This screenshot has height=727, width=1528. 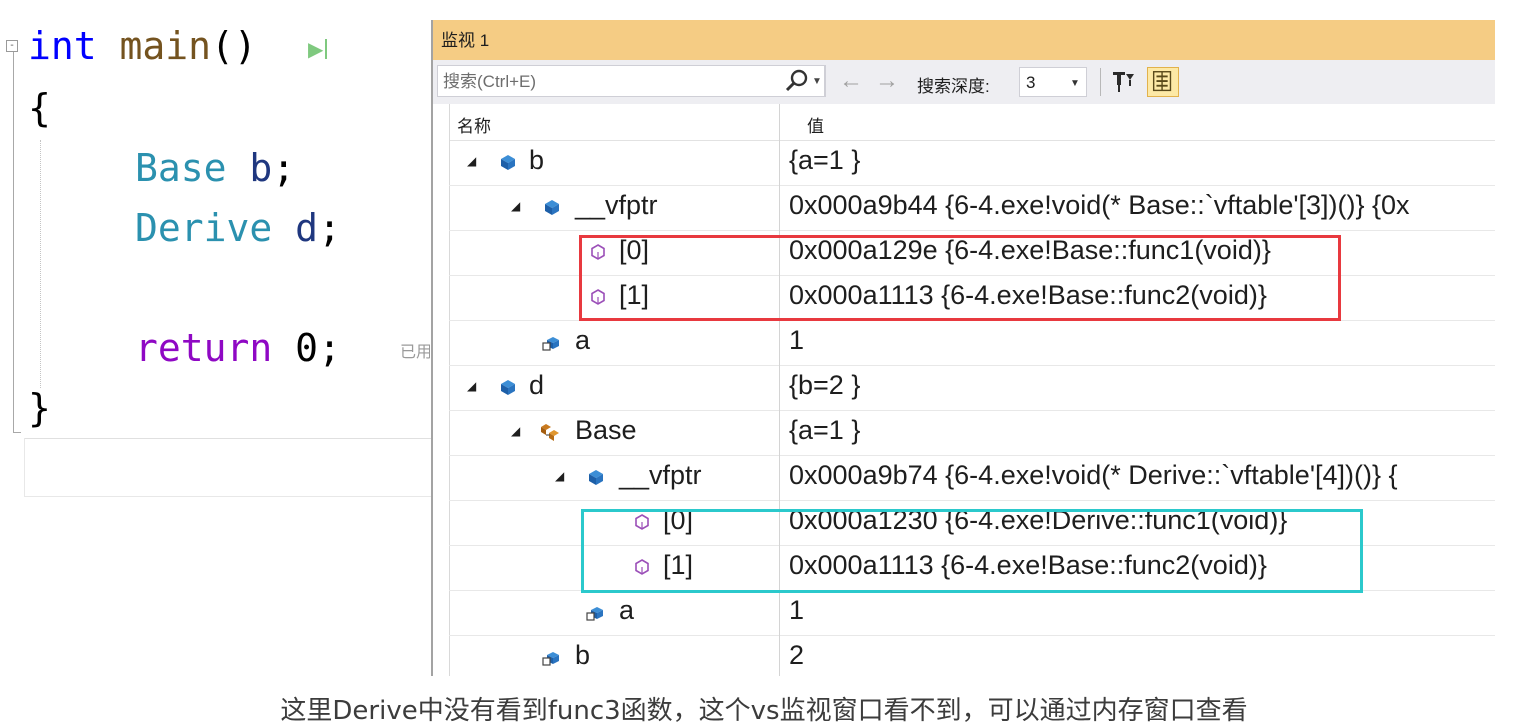 I want to click on search-depth-value: 3, so click(x=1031, y=82).